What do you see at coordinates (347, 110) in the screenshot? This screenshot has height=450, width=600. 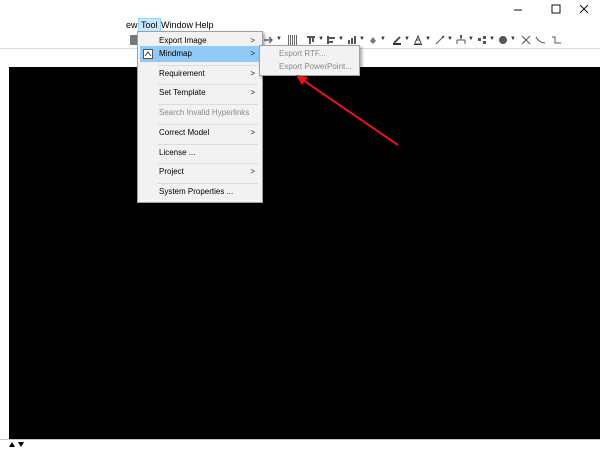 I see `annotation-arrow` at bounding box center [347, 110].